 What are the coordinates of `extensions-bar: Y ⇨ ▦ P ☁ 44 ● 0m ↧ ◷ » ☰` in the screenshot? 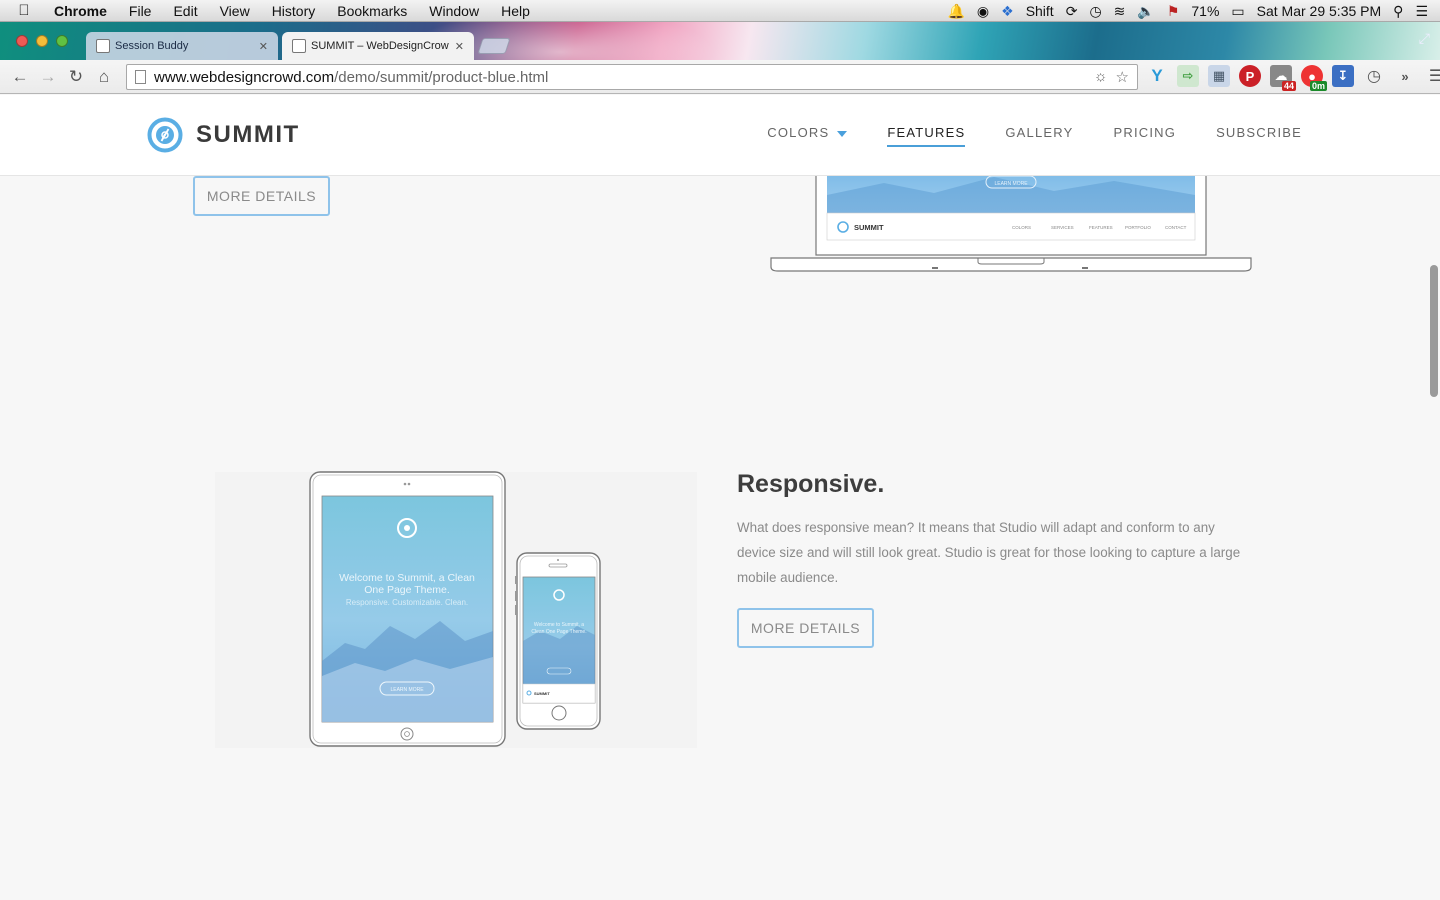 It's located at (1293, 78).